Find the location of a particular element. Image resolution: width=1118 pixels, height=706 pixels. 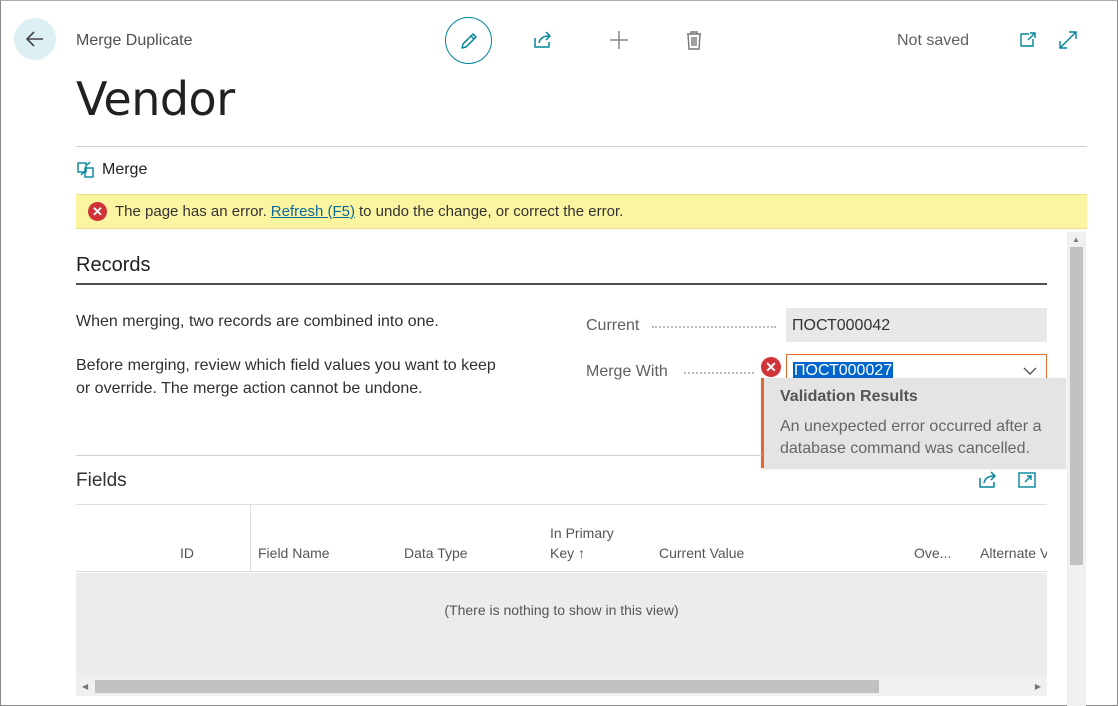

merge-action-label: Merge is located at coordinates (125, 169).